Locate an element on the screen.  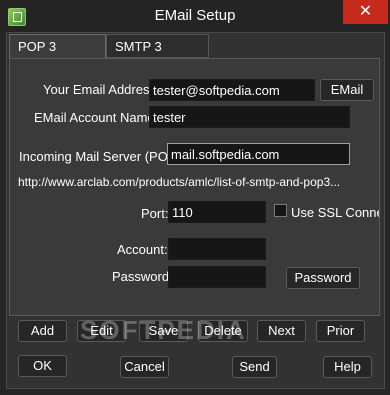
password-field is located at coordinates (217, 277).